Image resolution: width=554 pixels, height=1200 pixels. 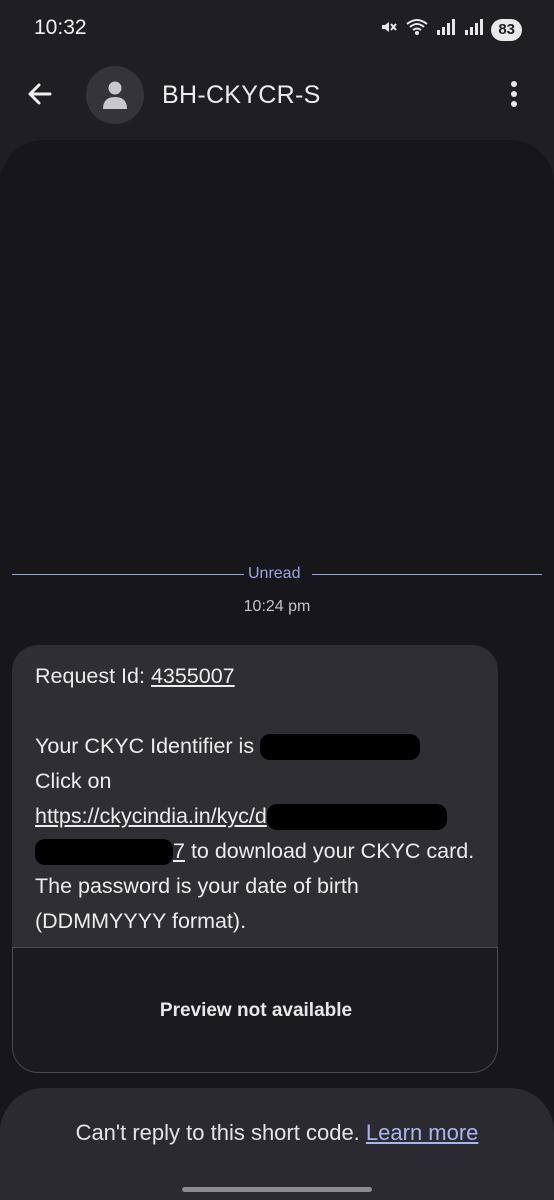 What do you see at coordinates (274, 573) in the screenshot?
I see `unread-label: Unread` at bounding box center [274, 573].